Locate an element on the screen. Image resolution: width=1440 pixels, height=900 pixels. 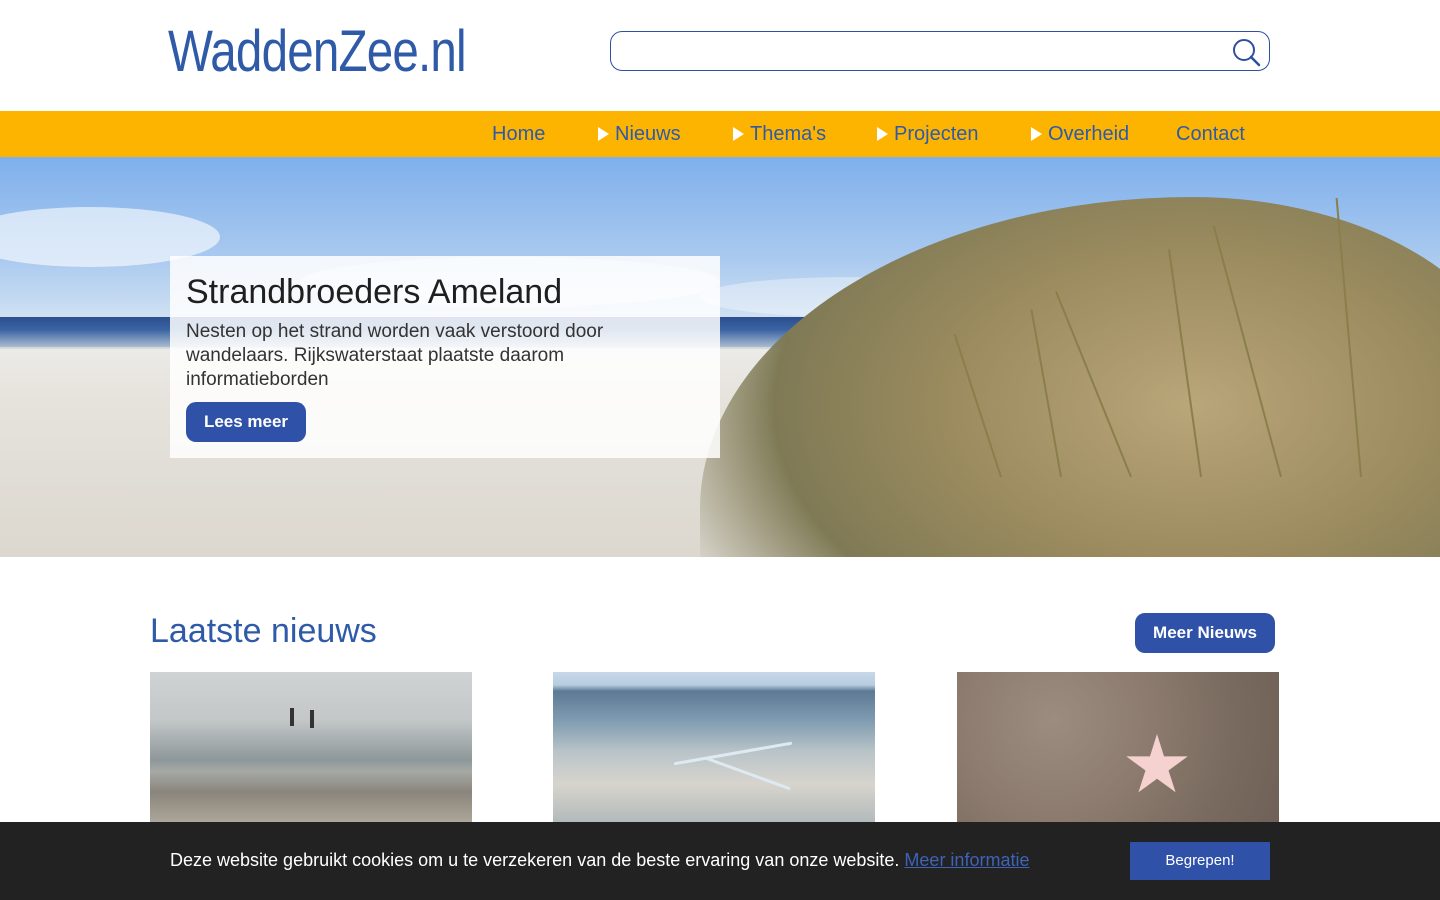
starfish is located at coordinates (1157, 763).